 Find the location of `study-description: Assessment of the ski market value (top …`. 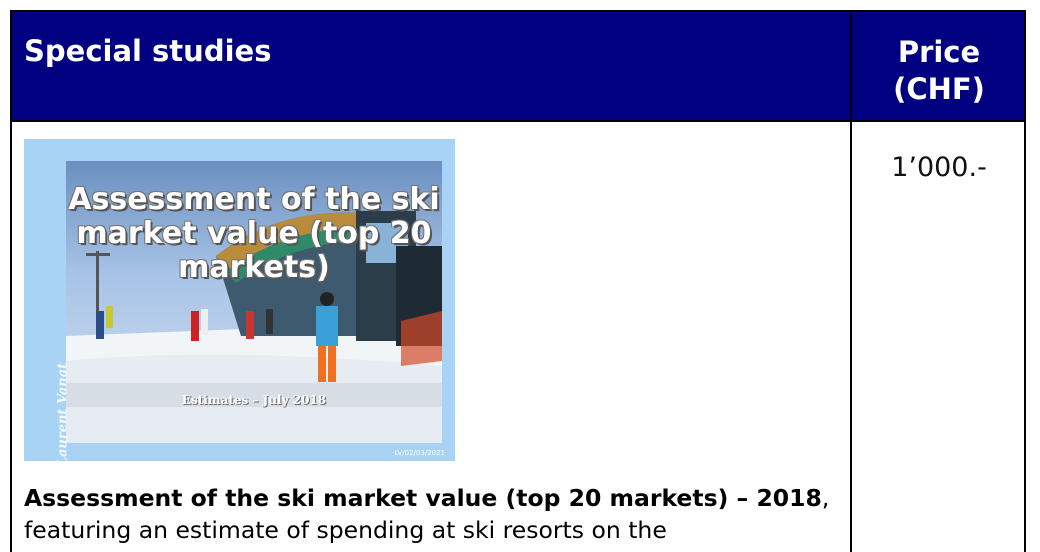

study-description: Assessment of the ski market value (top … is located at coordinates (434, 514).